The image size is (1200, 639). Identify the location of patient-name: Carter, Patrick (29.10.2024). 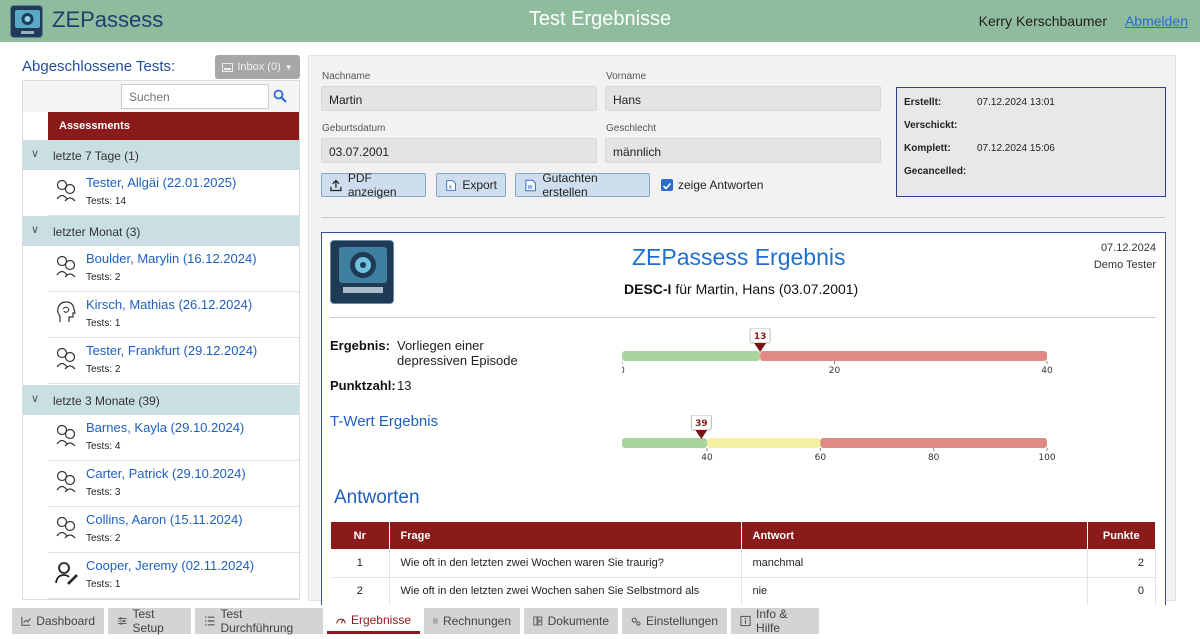
(166, 473).